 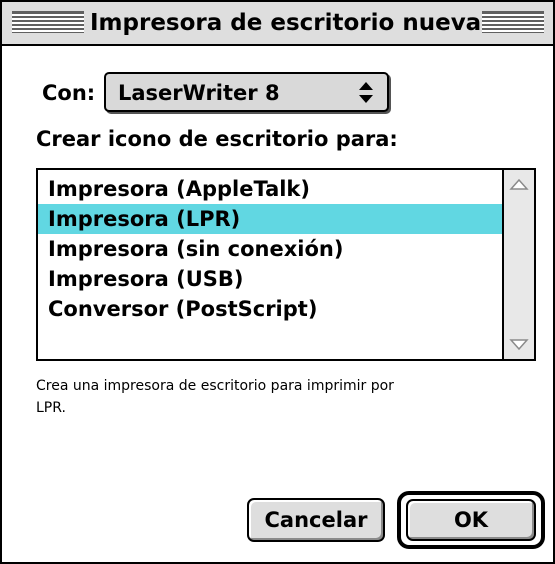 I want to click on list-item: Impresora (LPR), so click(x=270, y=219).